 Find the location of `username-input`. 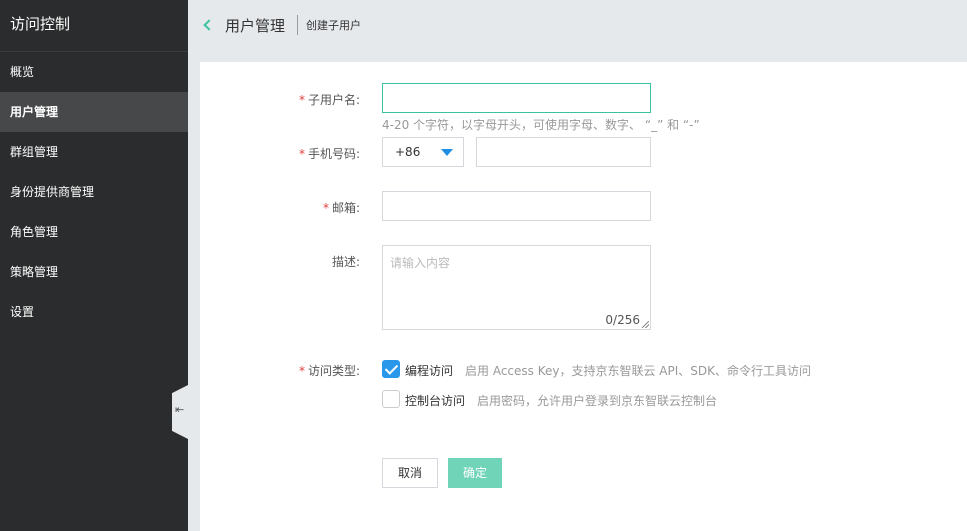

username-input is located at coordinates (516, 98).